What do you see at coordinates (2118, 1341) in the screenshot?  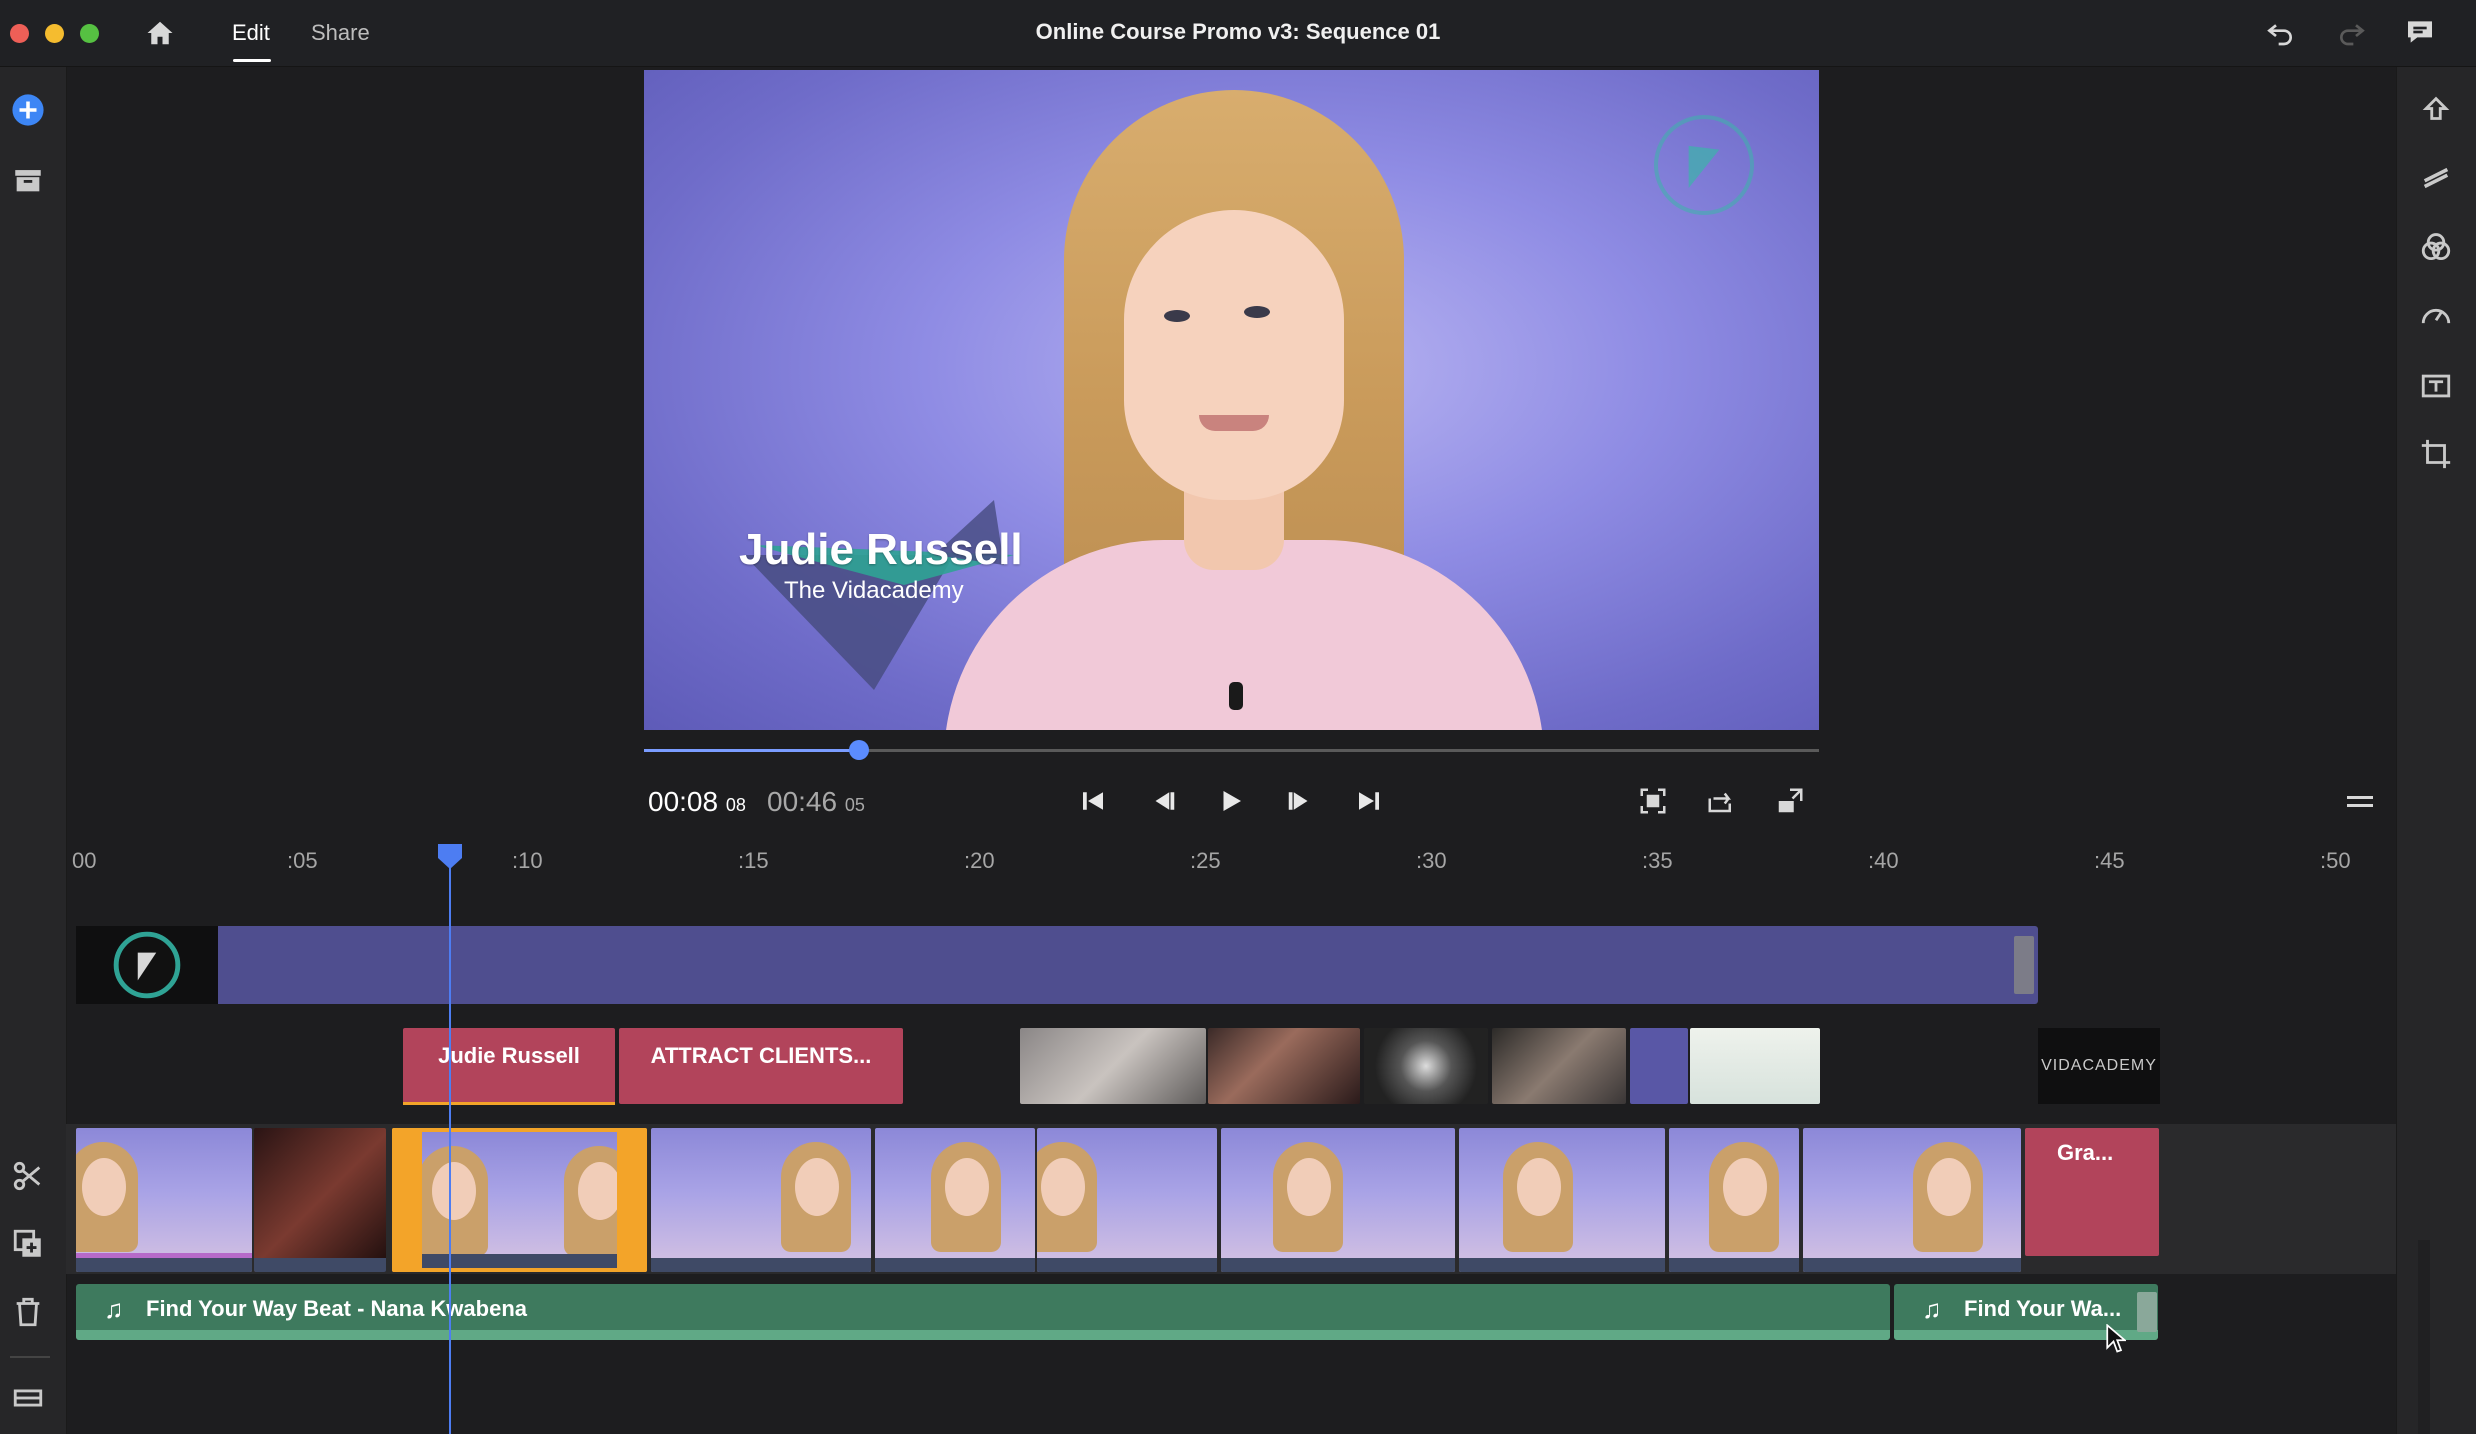 I see `mouse-cursor` at bounding box center [2118, 1341].